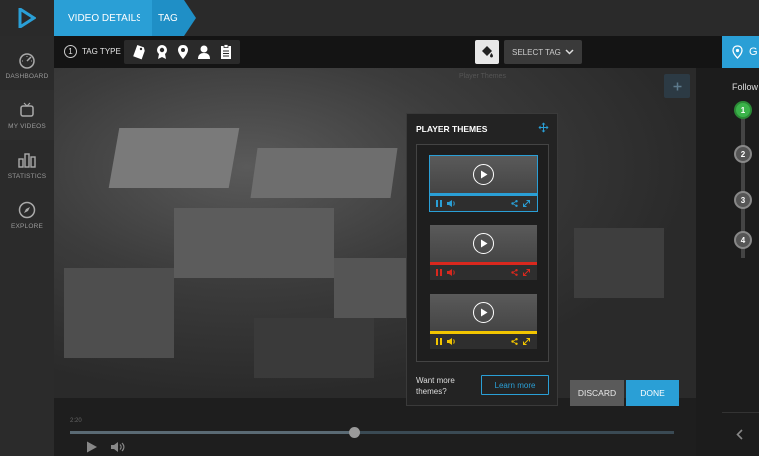 The height and width of the screenshot is (456, 759). Describe the element at coordinates (743, 154) in the screenshot. I see `guide-step: 2` at that location.